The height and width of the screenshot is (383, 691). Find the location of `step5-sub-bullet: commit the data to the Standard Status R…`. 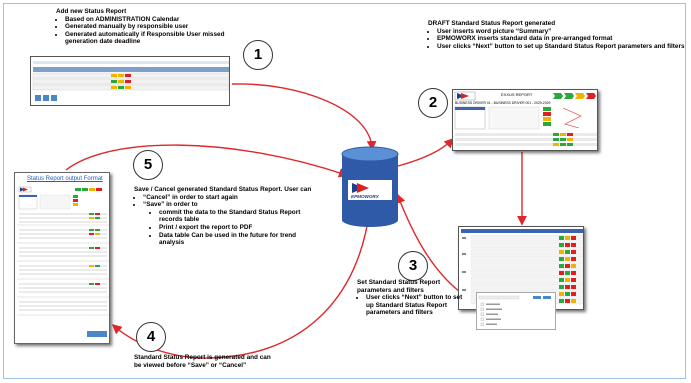

step5-sub-bullet: commit the data to the Standard Status R… is located at coordinates (236, 216).